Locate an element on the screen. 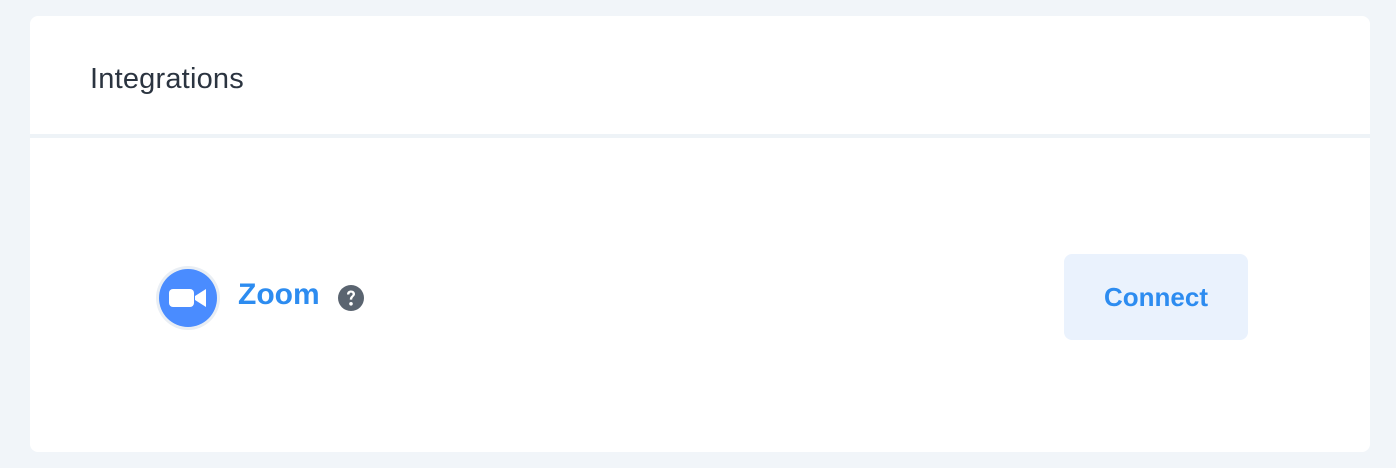  integration-row-zoom: Zoom Connect is located at coordinates (702, 297).